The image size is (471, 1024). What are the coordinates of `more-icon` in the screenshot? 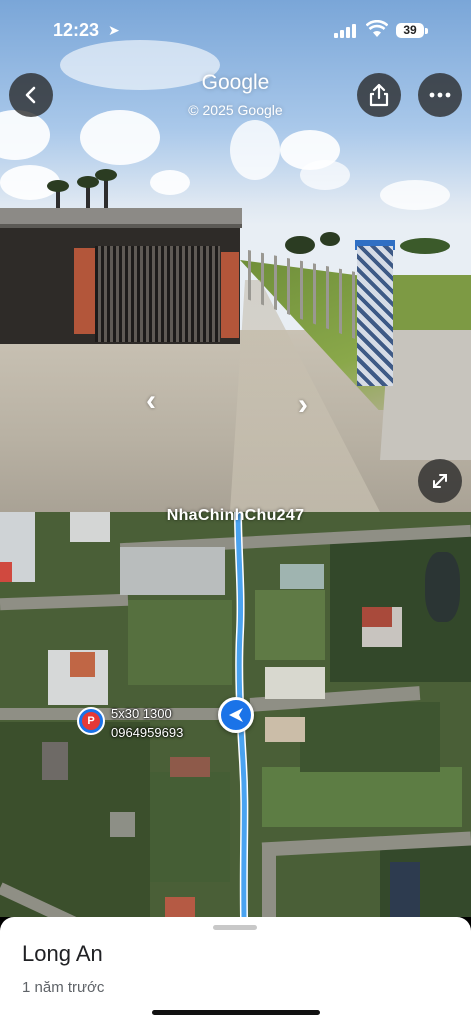 It's located at (440, 95).